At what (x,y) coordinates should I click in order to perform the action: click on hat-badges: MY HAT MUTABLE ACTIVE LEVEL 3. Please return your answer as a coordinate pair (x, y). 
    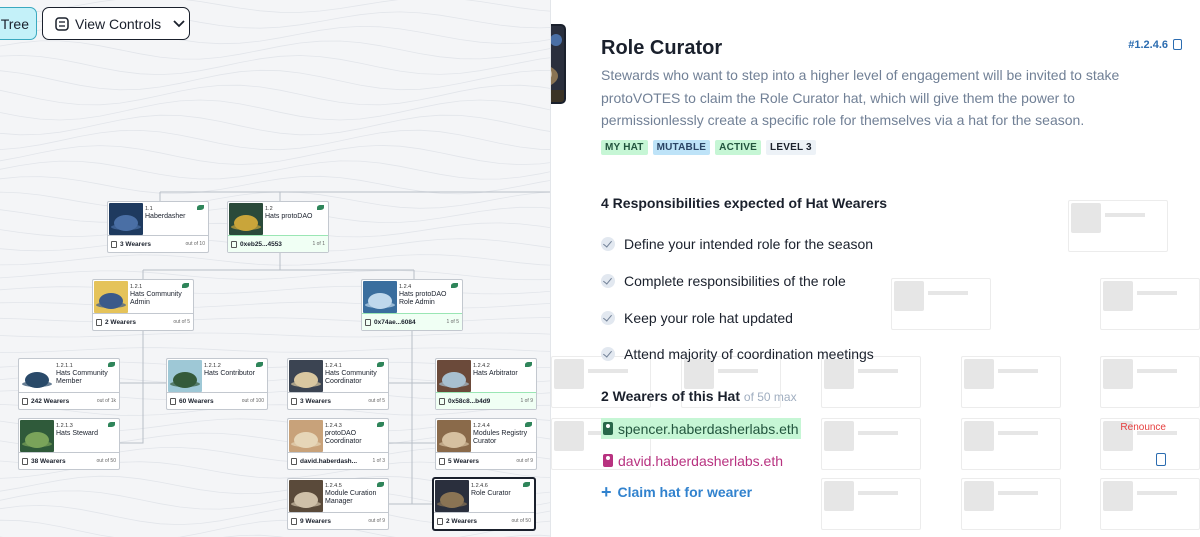
    Looking at the image, I should click on (708, 147).